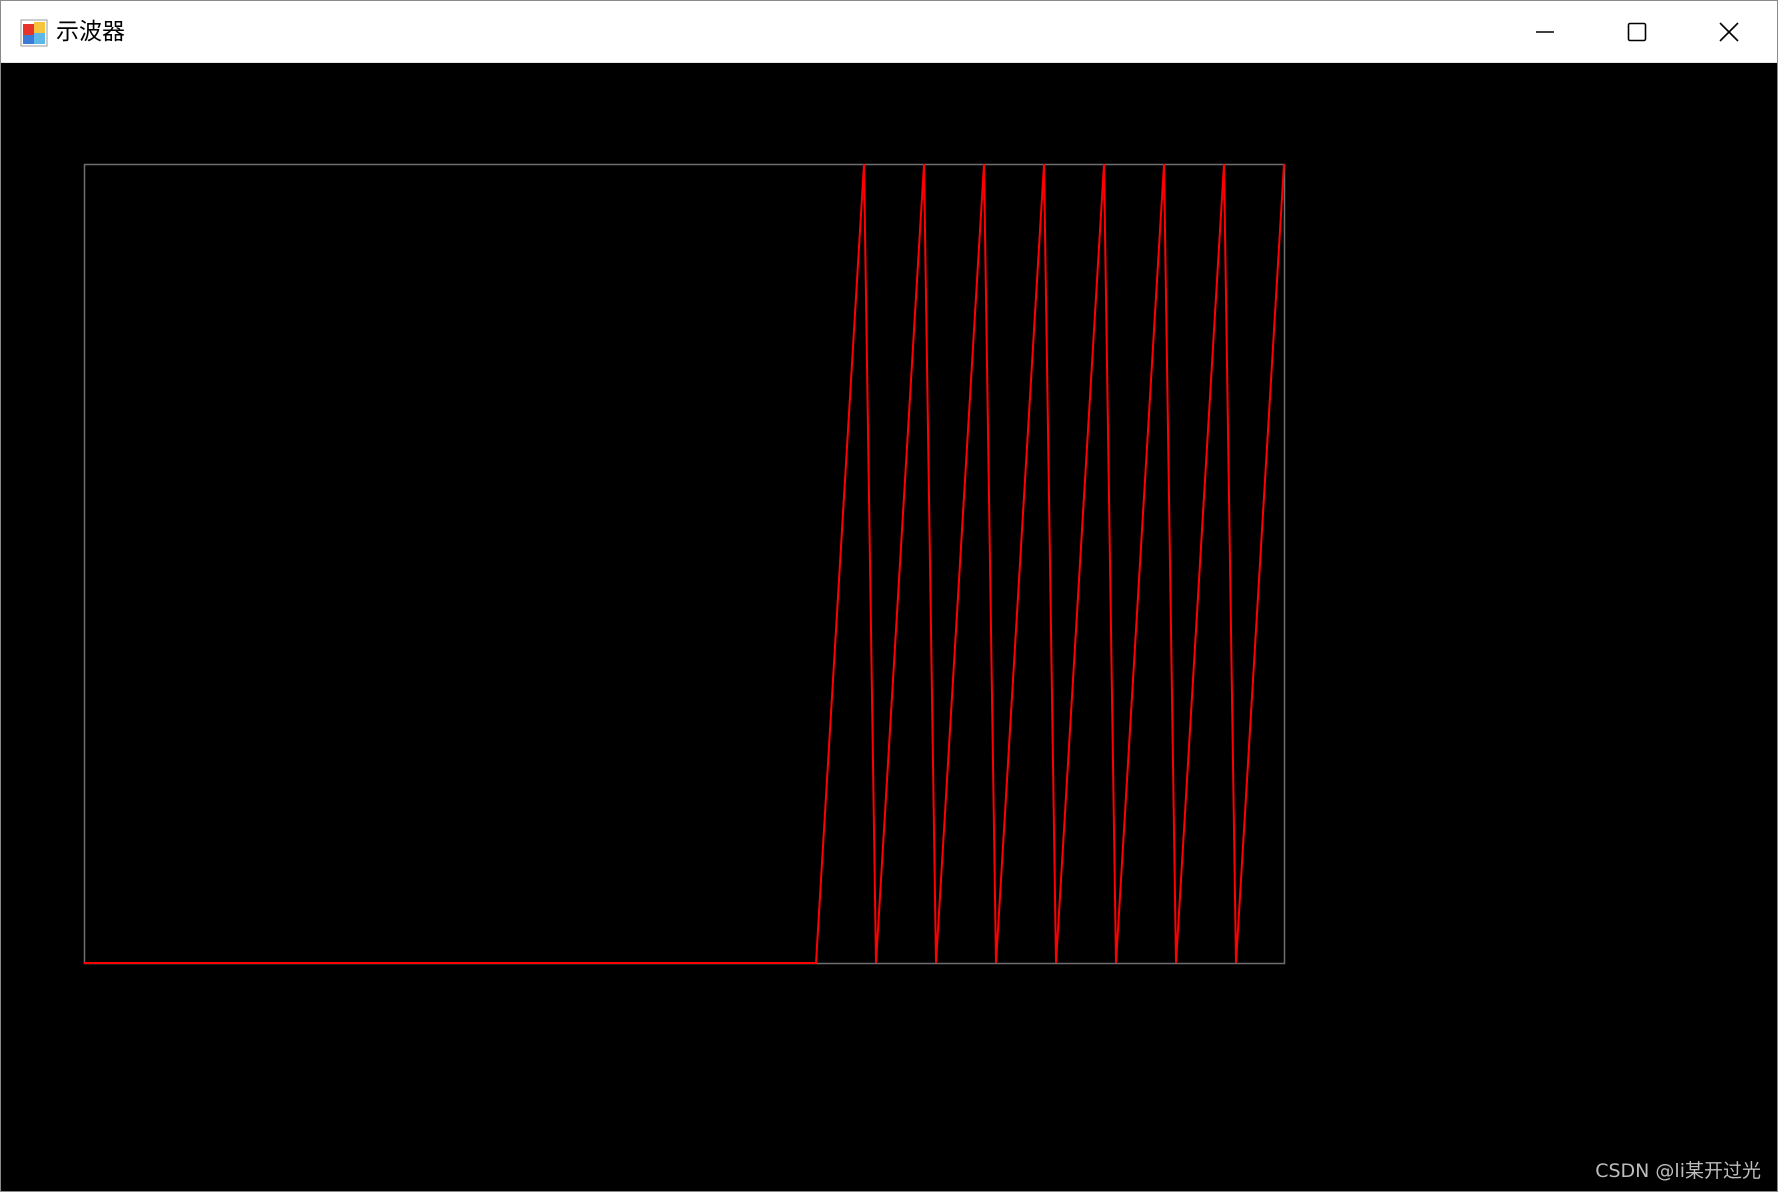  I want to click on app-window-icon, so click(34, 33).